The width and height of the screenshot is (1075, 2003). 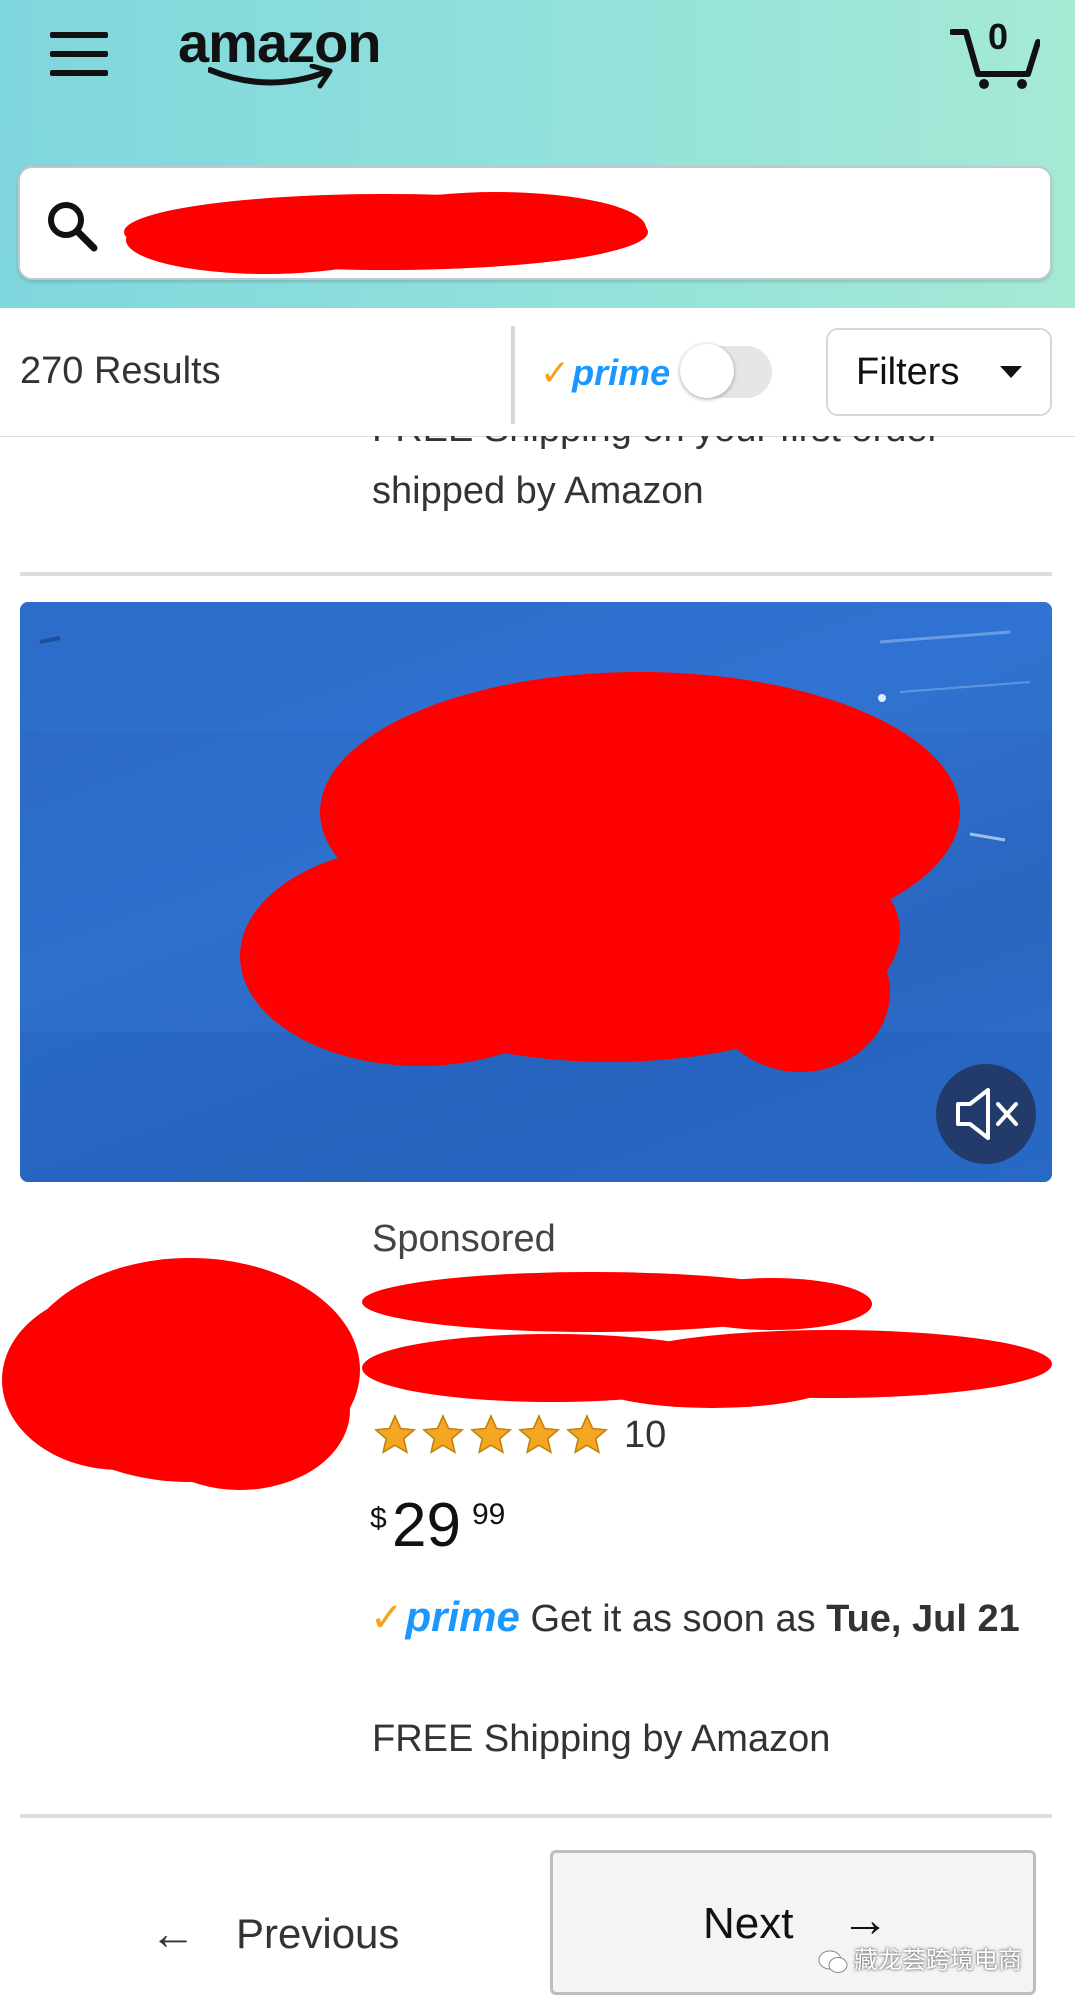 I want to click on delivery-date: Tue, Jul 21, so click(x=923, y=1619).